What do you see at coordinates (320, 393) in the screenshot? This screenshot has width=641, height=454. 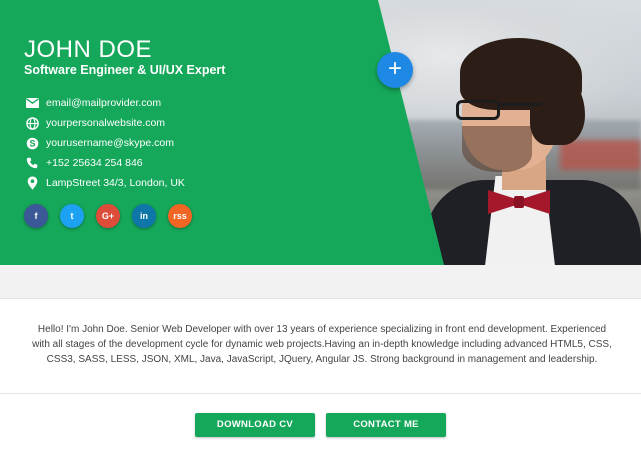 I see `divider` at bounding box center [320, 393].